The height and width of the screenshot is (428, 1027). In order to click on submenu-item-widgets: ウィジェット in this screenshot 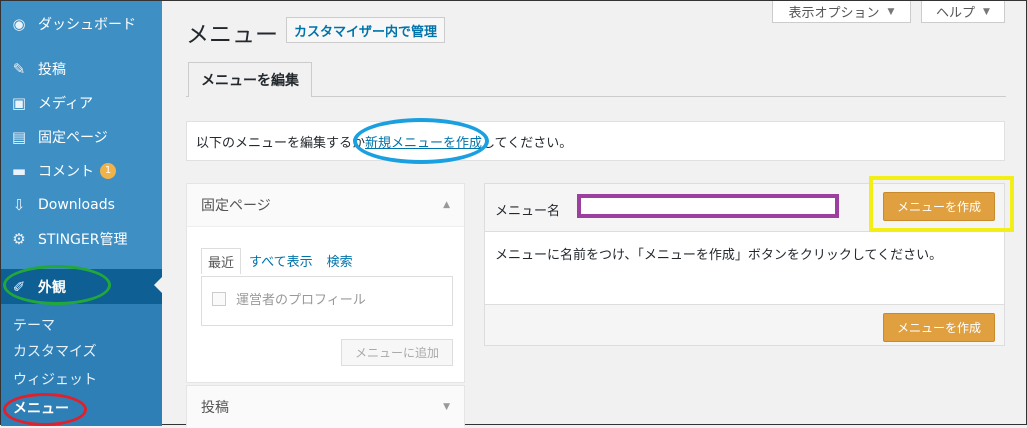, I will do `click(55, 379)`.